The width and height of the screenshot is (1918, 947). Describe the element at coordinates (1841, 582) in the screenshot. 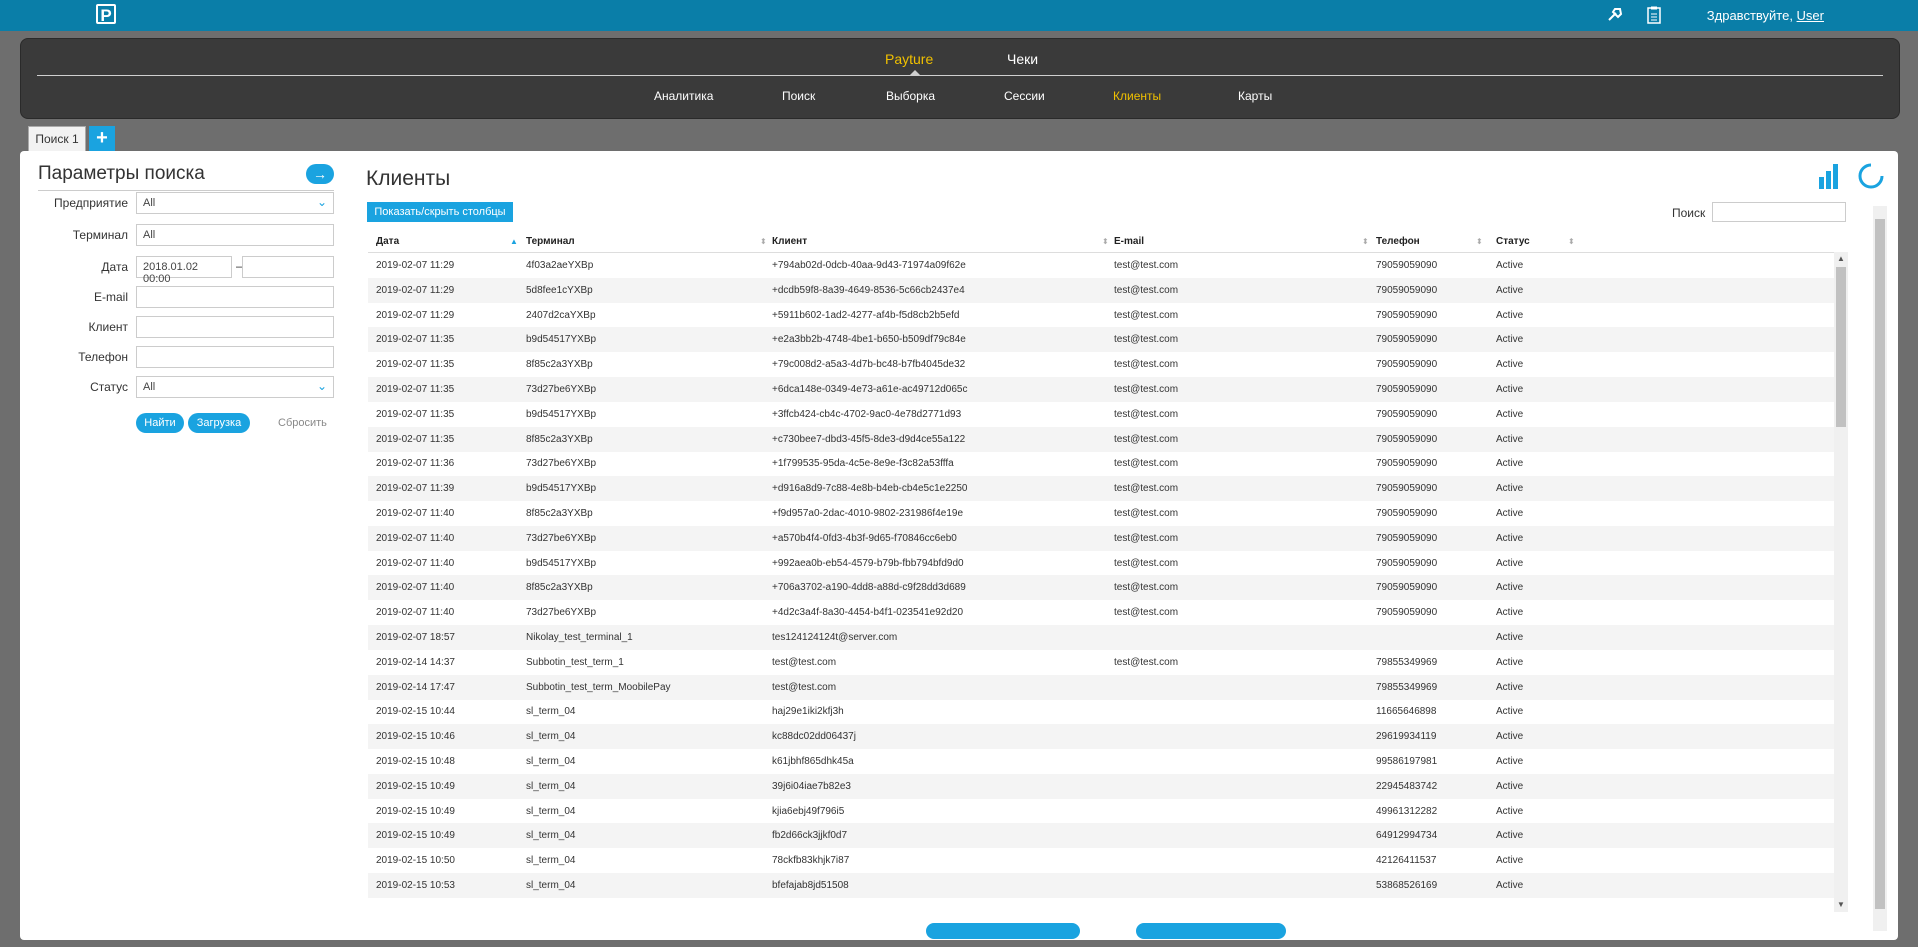

I see `table-scrollbar: ▲ ▼` at that location.